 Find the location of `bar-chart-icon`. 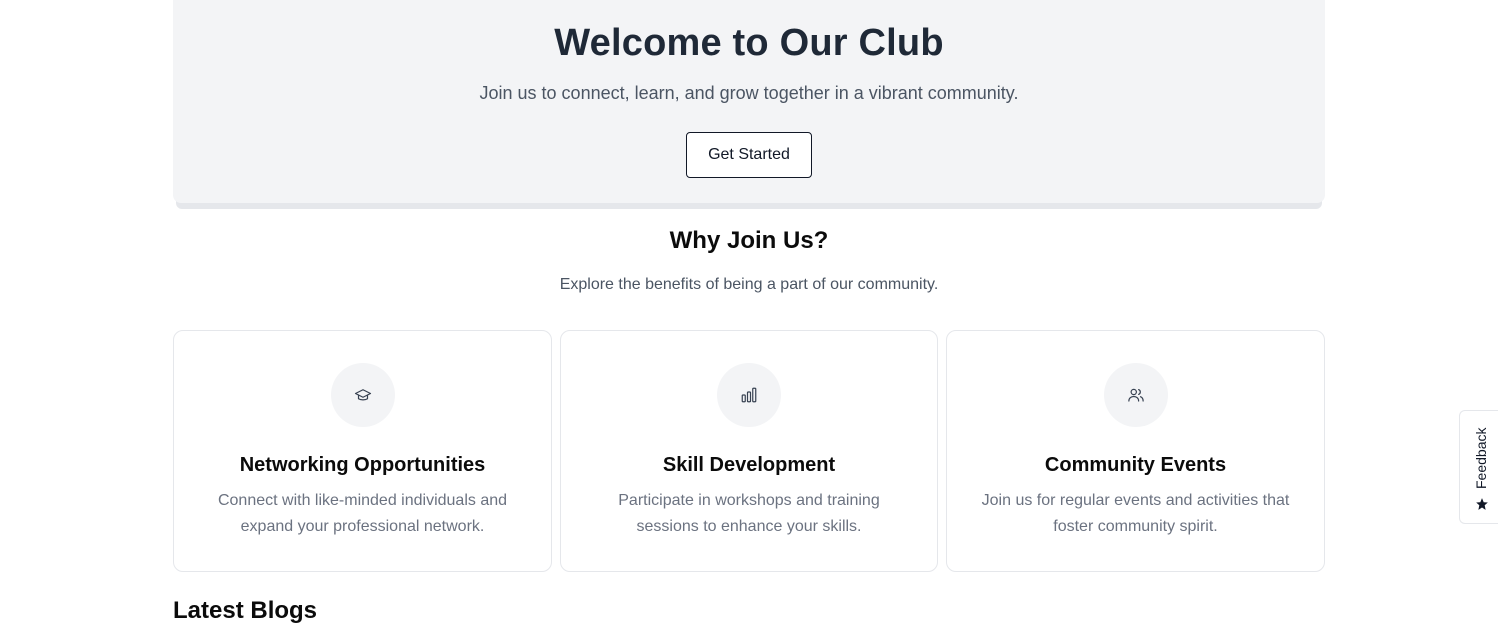

bar-chart-icon is located at coordinates (749, 395).